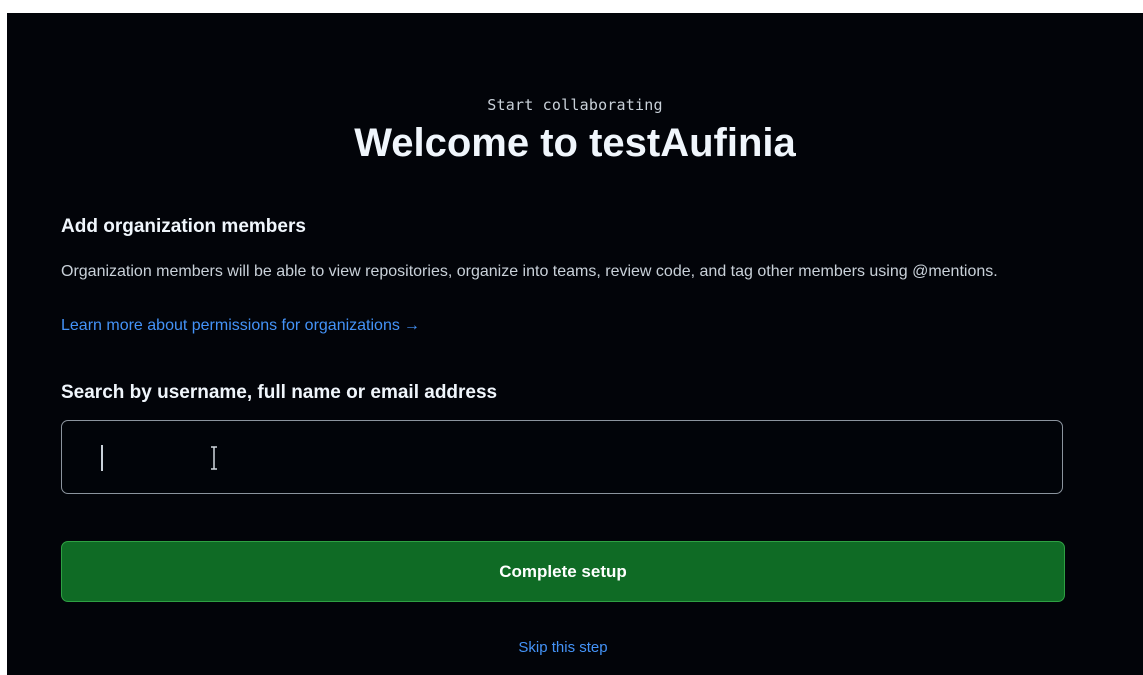 This screenshot has height=675, width=1143. Describe the element at coordinates (575, 143) in the screenshot. I see `page-title: Welcome to testAufinia` at that location.